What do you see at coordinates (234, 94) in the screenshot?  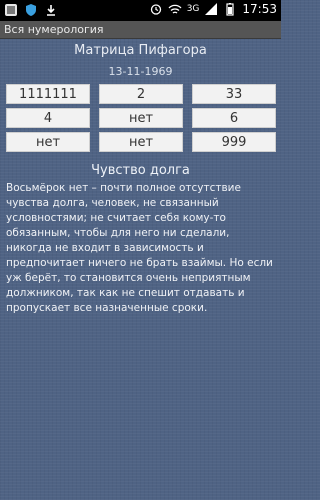 I see `matrix-cell: 33` at bounding box center [234, 94].